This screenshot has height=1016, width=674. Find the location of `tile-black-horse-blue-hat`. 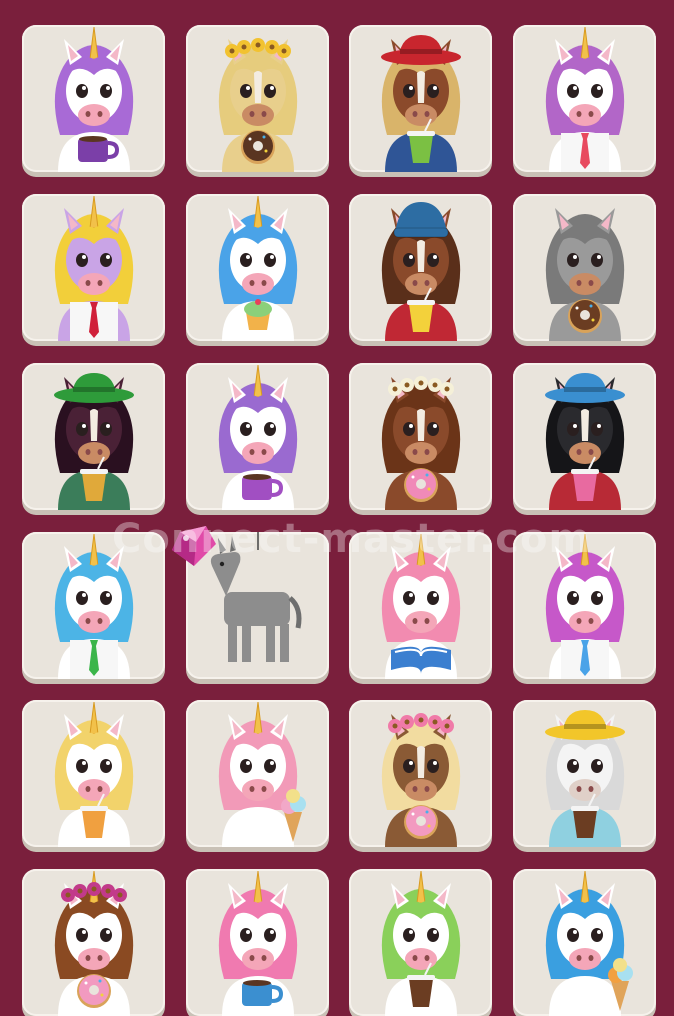

tile-black-horse-blue-hat is located at coordinates (584, 436).